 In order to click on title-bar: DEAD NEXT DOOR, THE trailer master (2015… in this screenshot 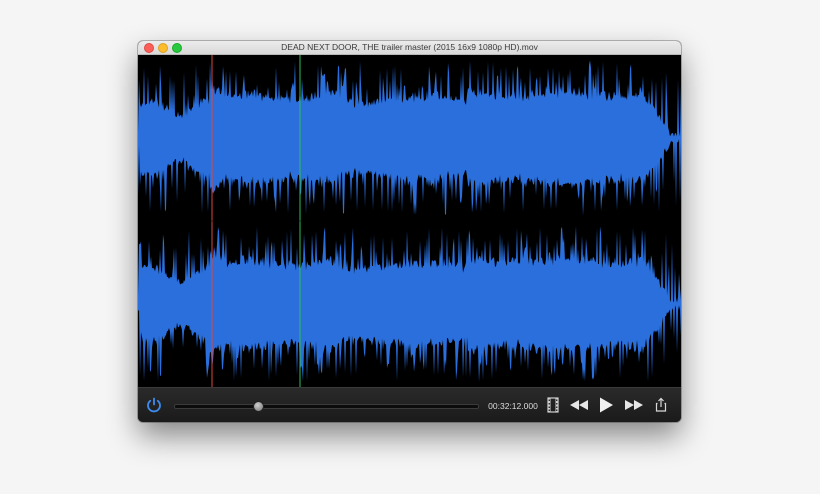, I will do `click(409, 48)`.